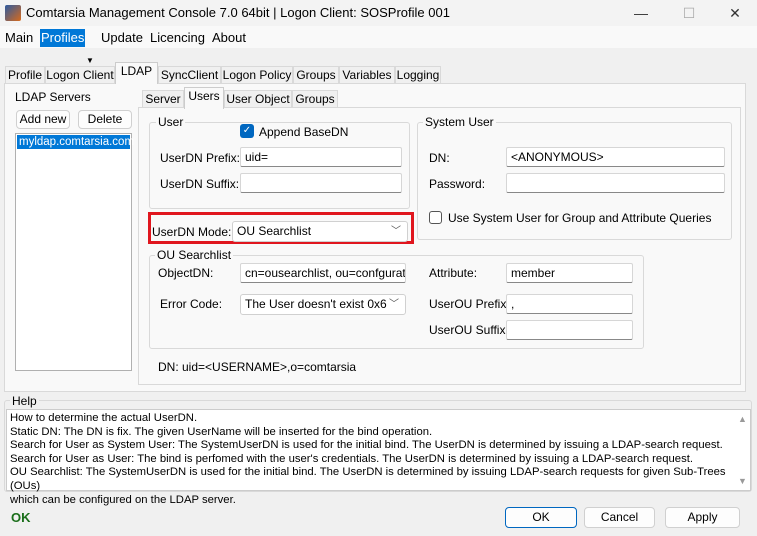  What do you see at coordinates (13, 13) in the screenshot?
I see `app-logo-icon` at bounding box center [13, 13].